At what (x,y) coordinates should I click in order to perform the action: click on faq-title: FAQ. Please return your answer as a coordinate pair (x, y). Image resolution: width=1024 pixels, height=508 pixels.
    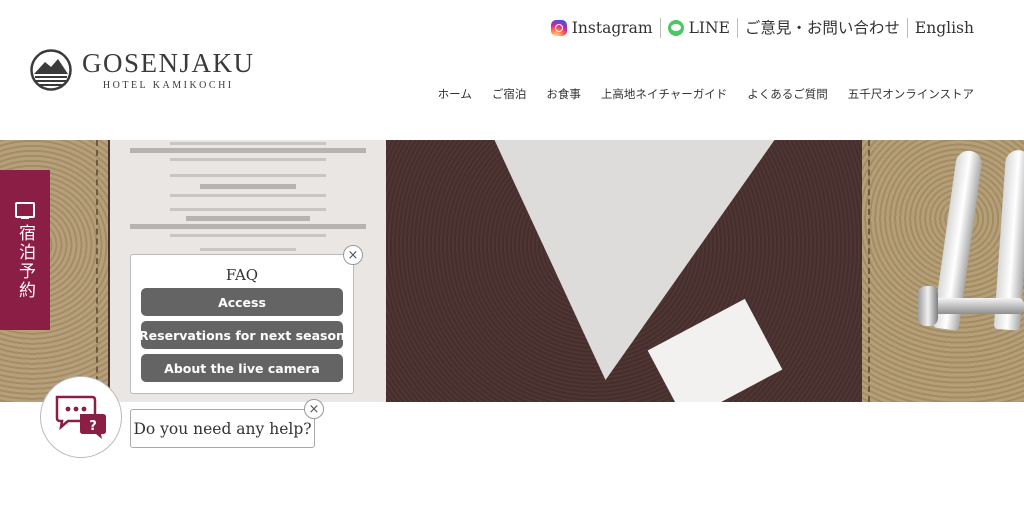
    Looking at the image, I should click on (242, 275).